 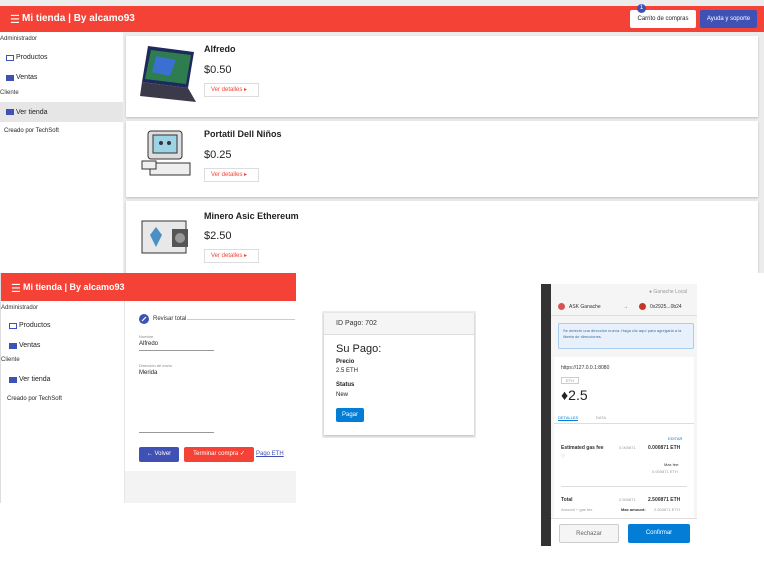 What do you see at coordinates (176, 401) in the screenshot?
I see `address-field: Merida` at bounding box center [176, 401].